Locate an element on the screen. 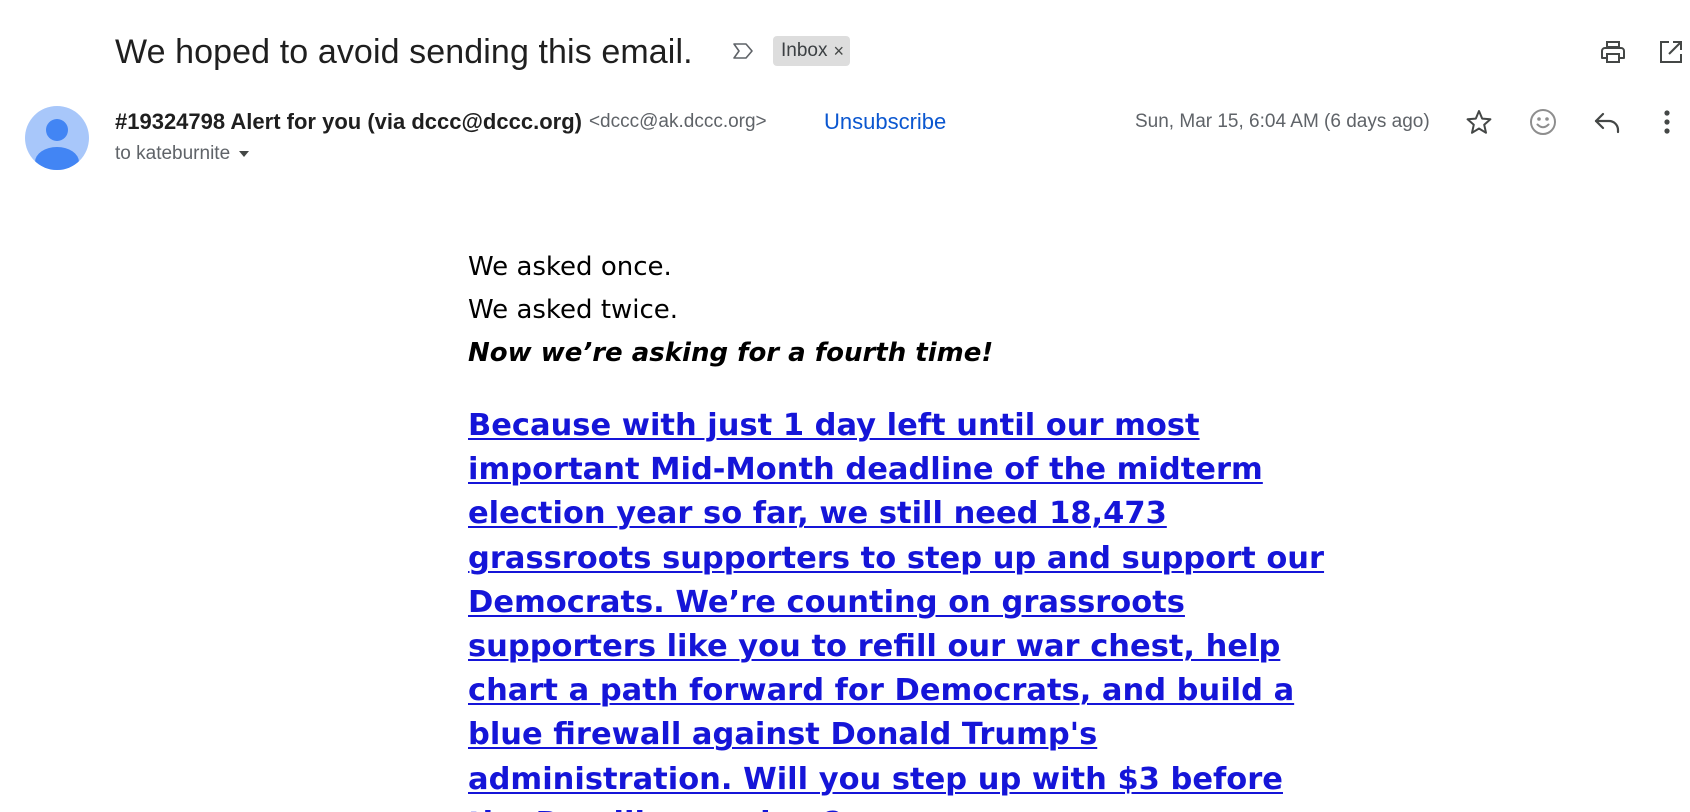 The width and height of the screenshot is (1690, 812). star-icon is located at coordinates (1479, 122).